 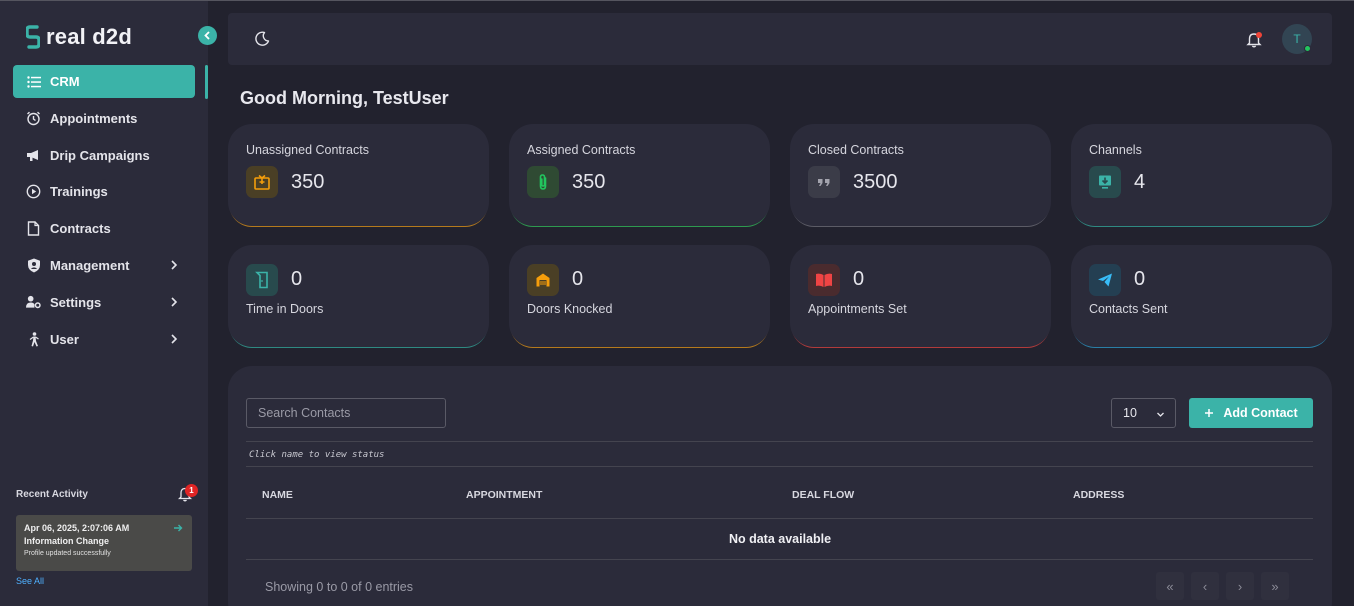 What do you see at coordinates (780, 539) in the screenshot?
I see `empty-state-text: No data available` at bounding box center [780, 539].